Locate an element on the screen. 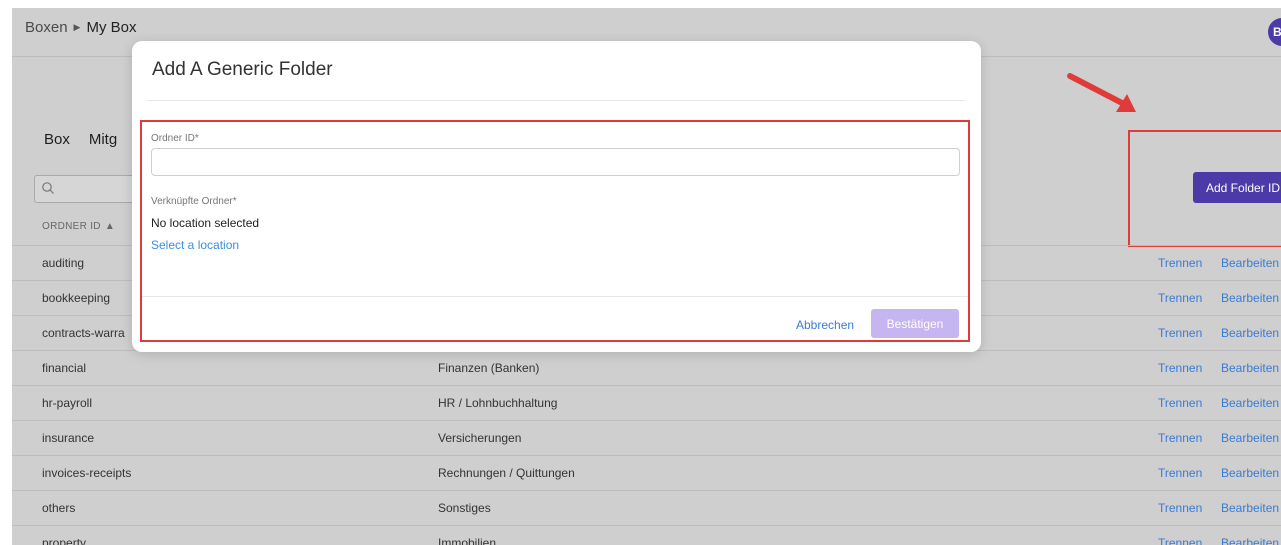 The image size is (1281, 545). avatar: B is located at coordinates (1274, 32).